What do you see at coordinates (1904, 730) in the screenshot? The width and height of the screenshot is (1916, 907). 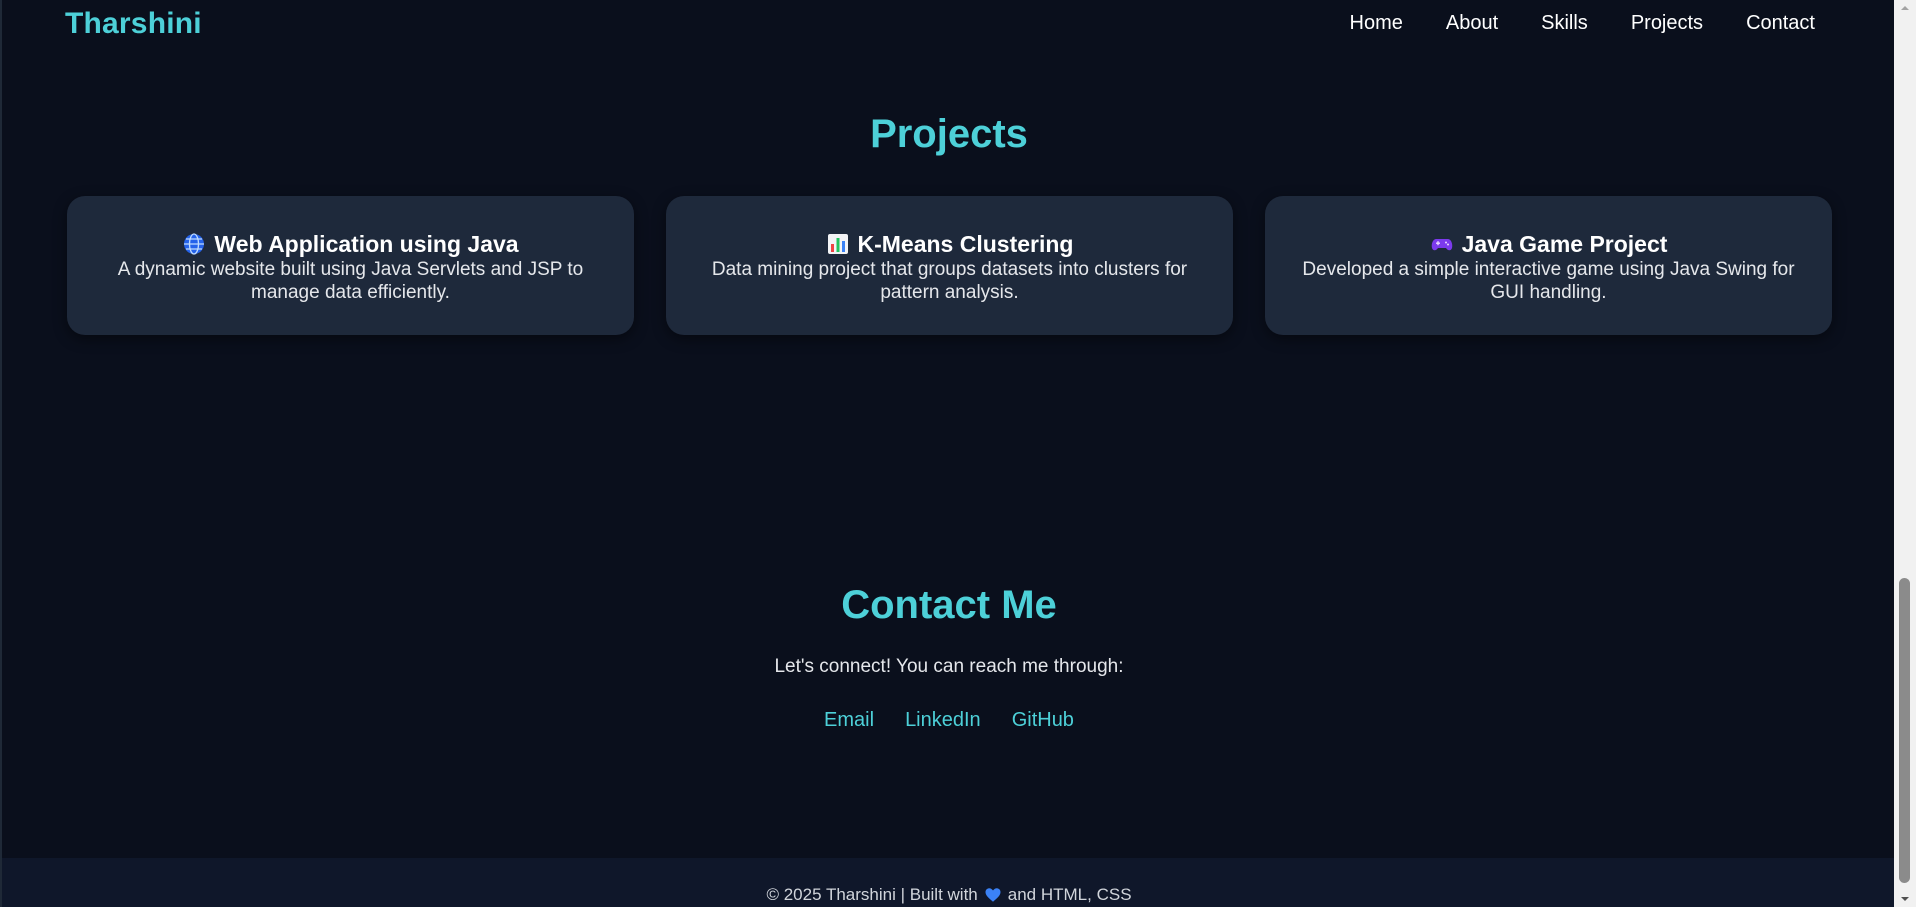 I see `scrollbar-thumb` at bounding box center [1904, 730].